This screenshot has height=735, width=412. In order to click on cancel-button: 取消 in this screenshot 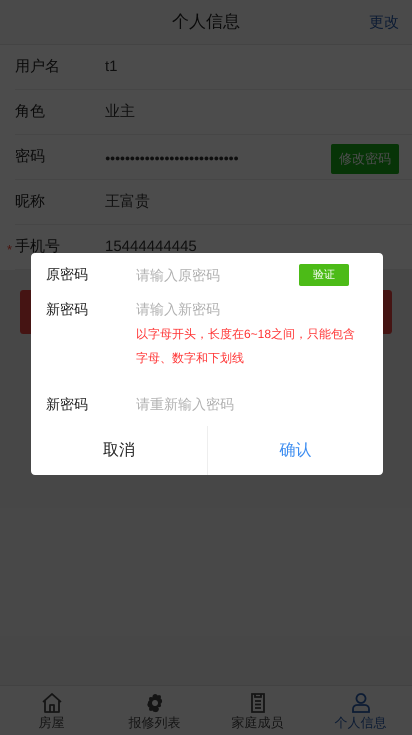, I will do `click(118, 450)`.